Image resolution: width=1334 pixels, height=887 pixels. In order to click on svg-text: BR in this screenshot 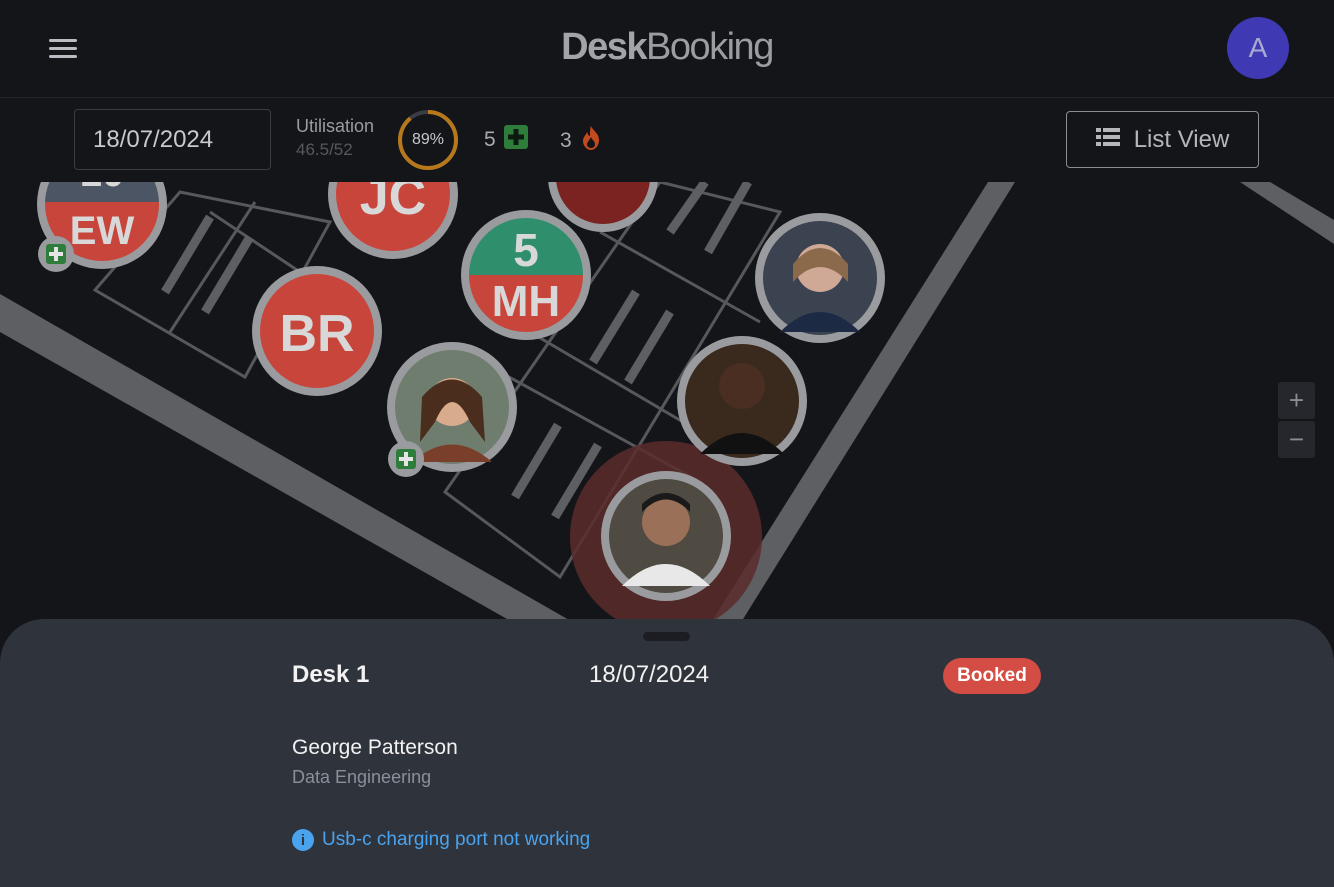, I will do `click(316, 334)`.